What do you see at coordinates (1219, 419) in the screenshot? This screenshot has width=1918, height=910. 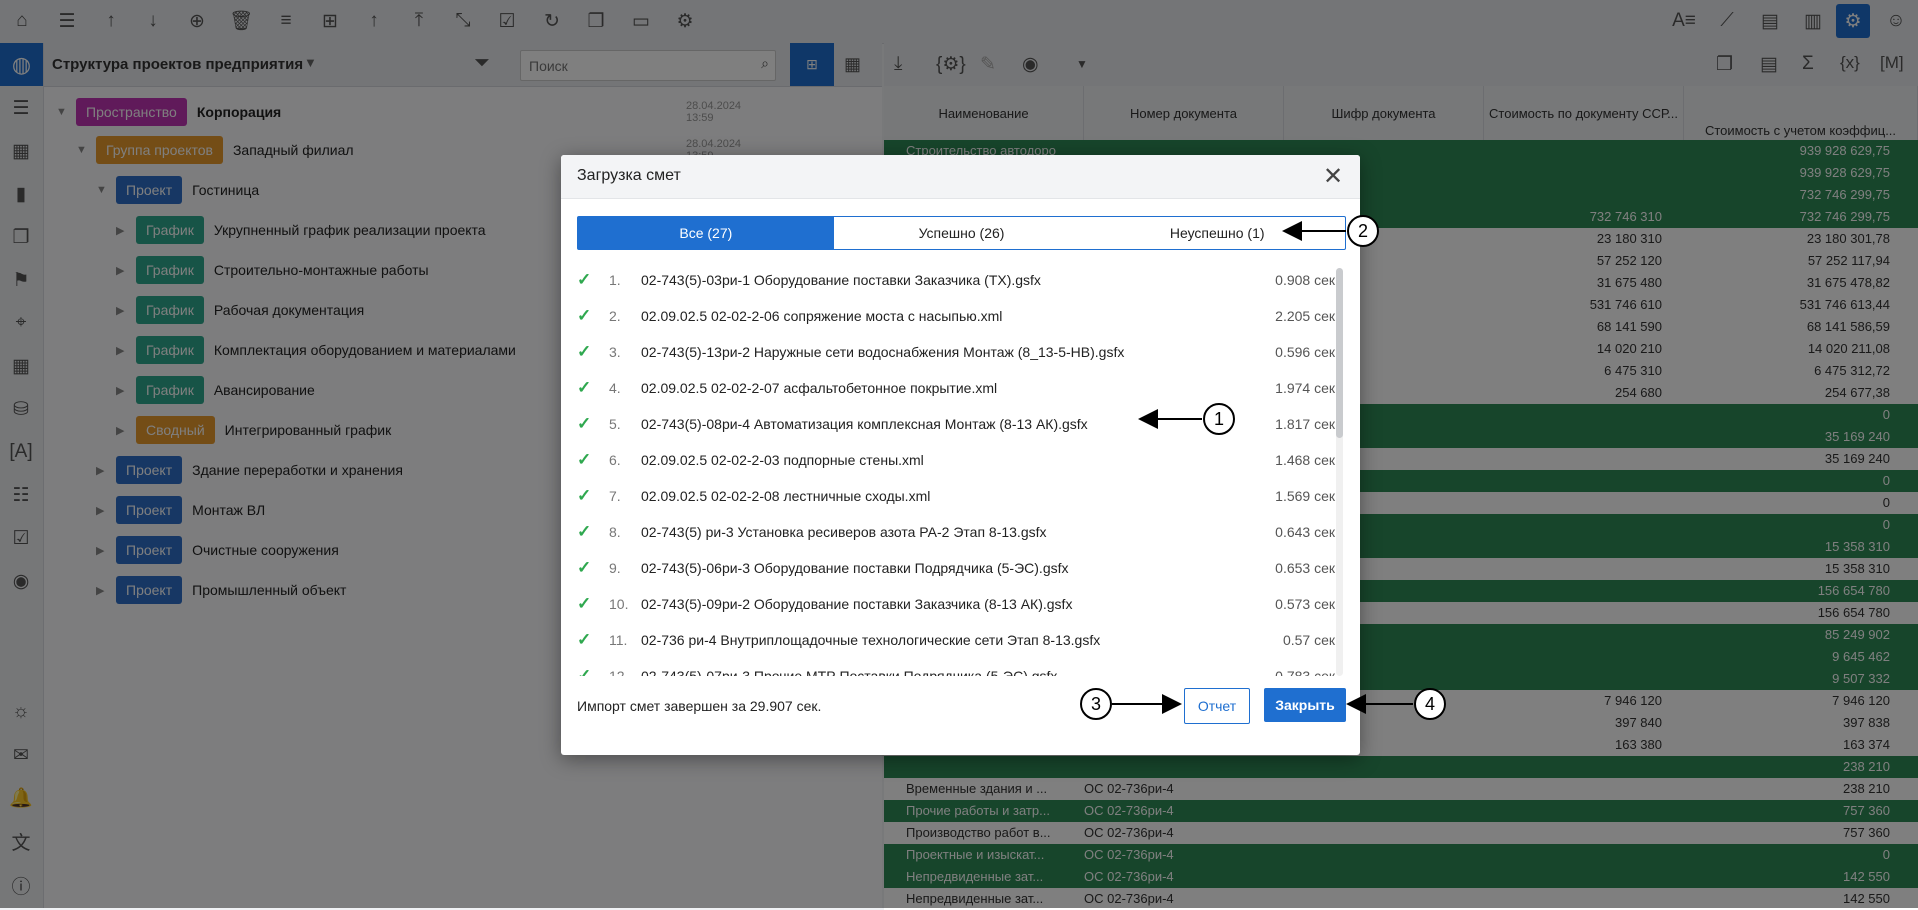 I see `callout-1: 1` at bounding box center [1219, 419].